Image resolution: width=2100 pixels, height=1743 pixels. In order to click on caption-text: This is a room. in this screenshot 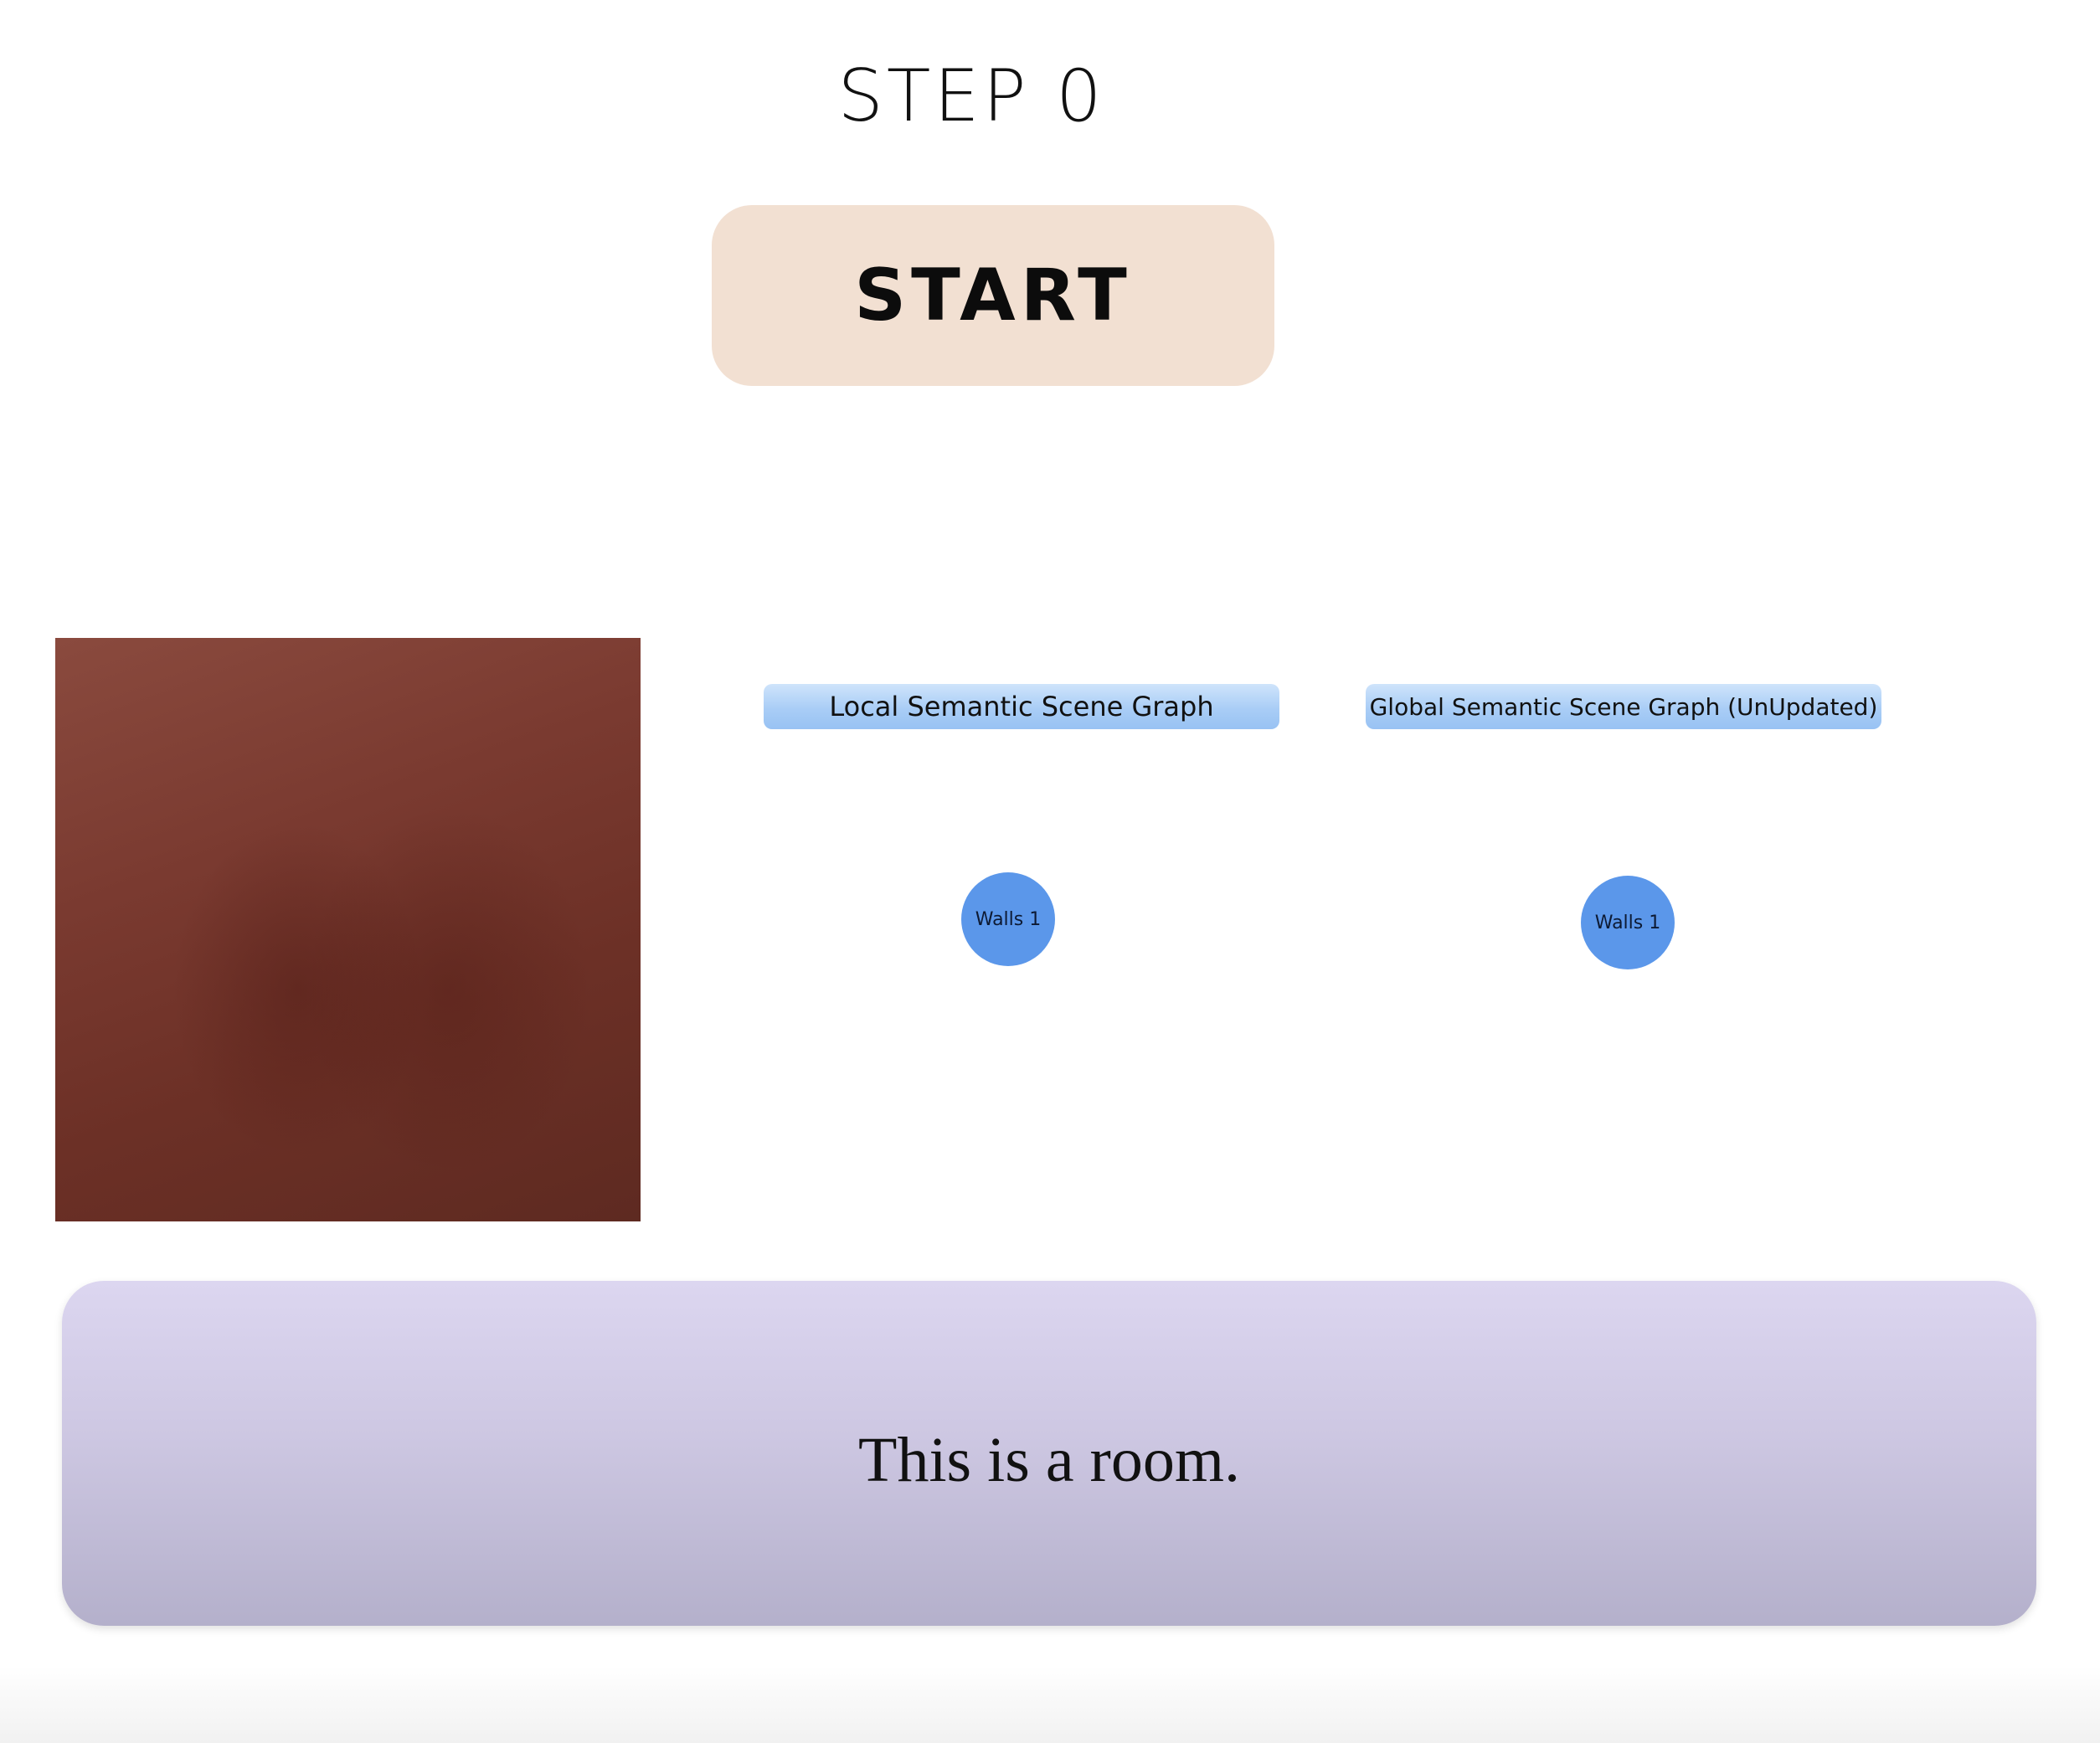, I will do `click(1049, 1460)`.